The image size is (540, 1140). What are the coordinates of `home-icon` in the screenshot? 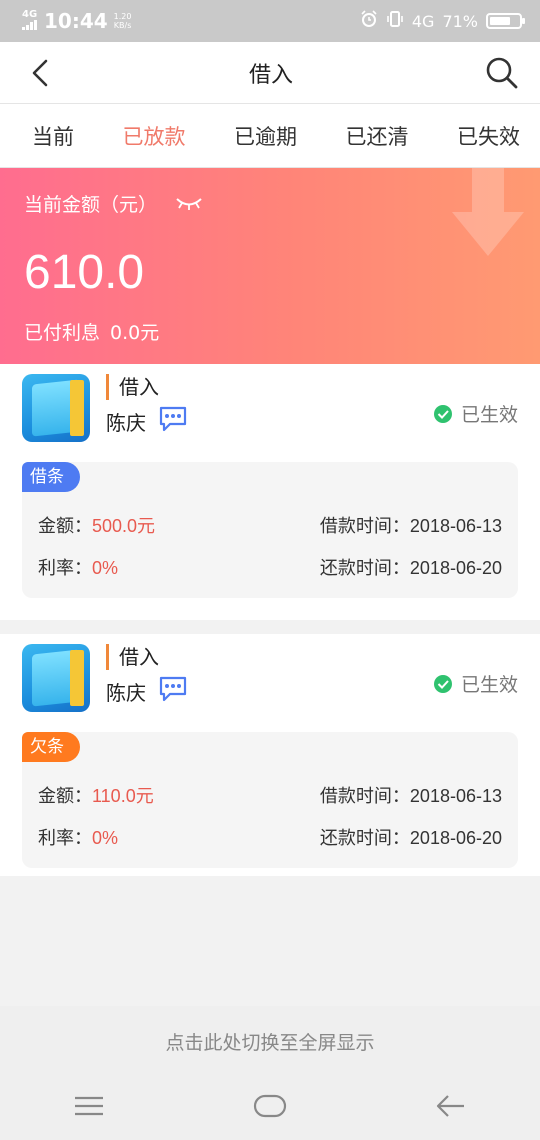 It's located at (270, 1106).